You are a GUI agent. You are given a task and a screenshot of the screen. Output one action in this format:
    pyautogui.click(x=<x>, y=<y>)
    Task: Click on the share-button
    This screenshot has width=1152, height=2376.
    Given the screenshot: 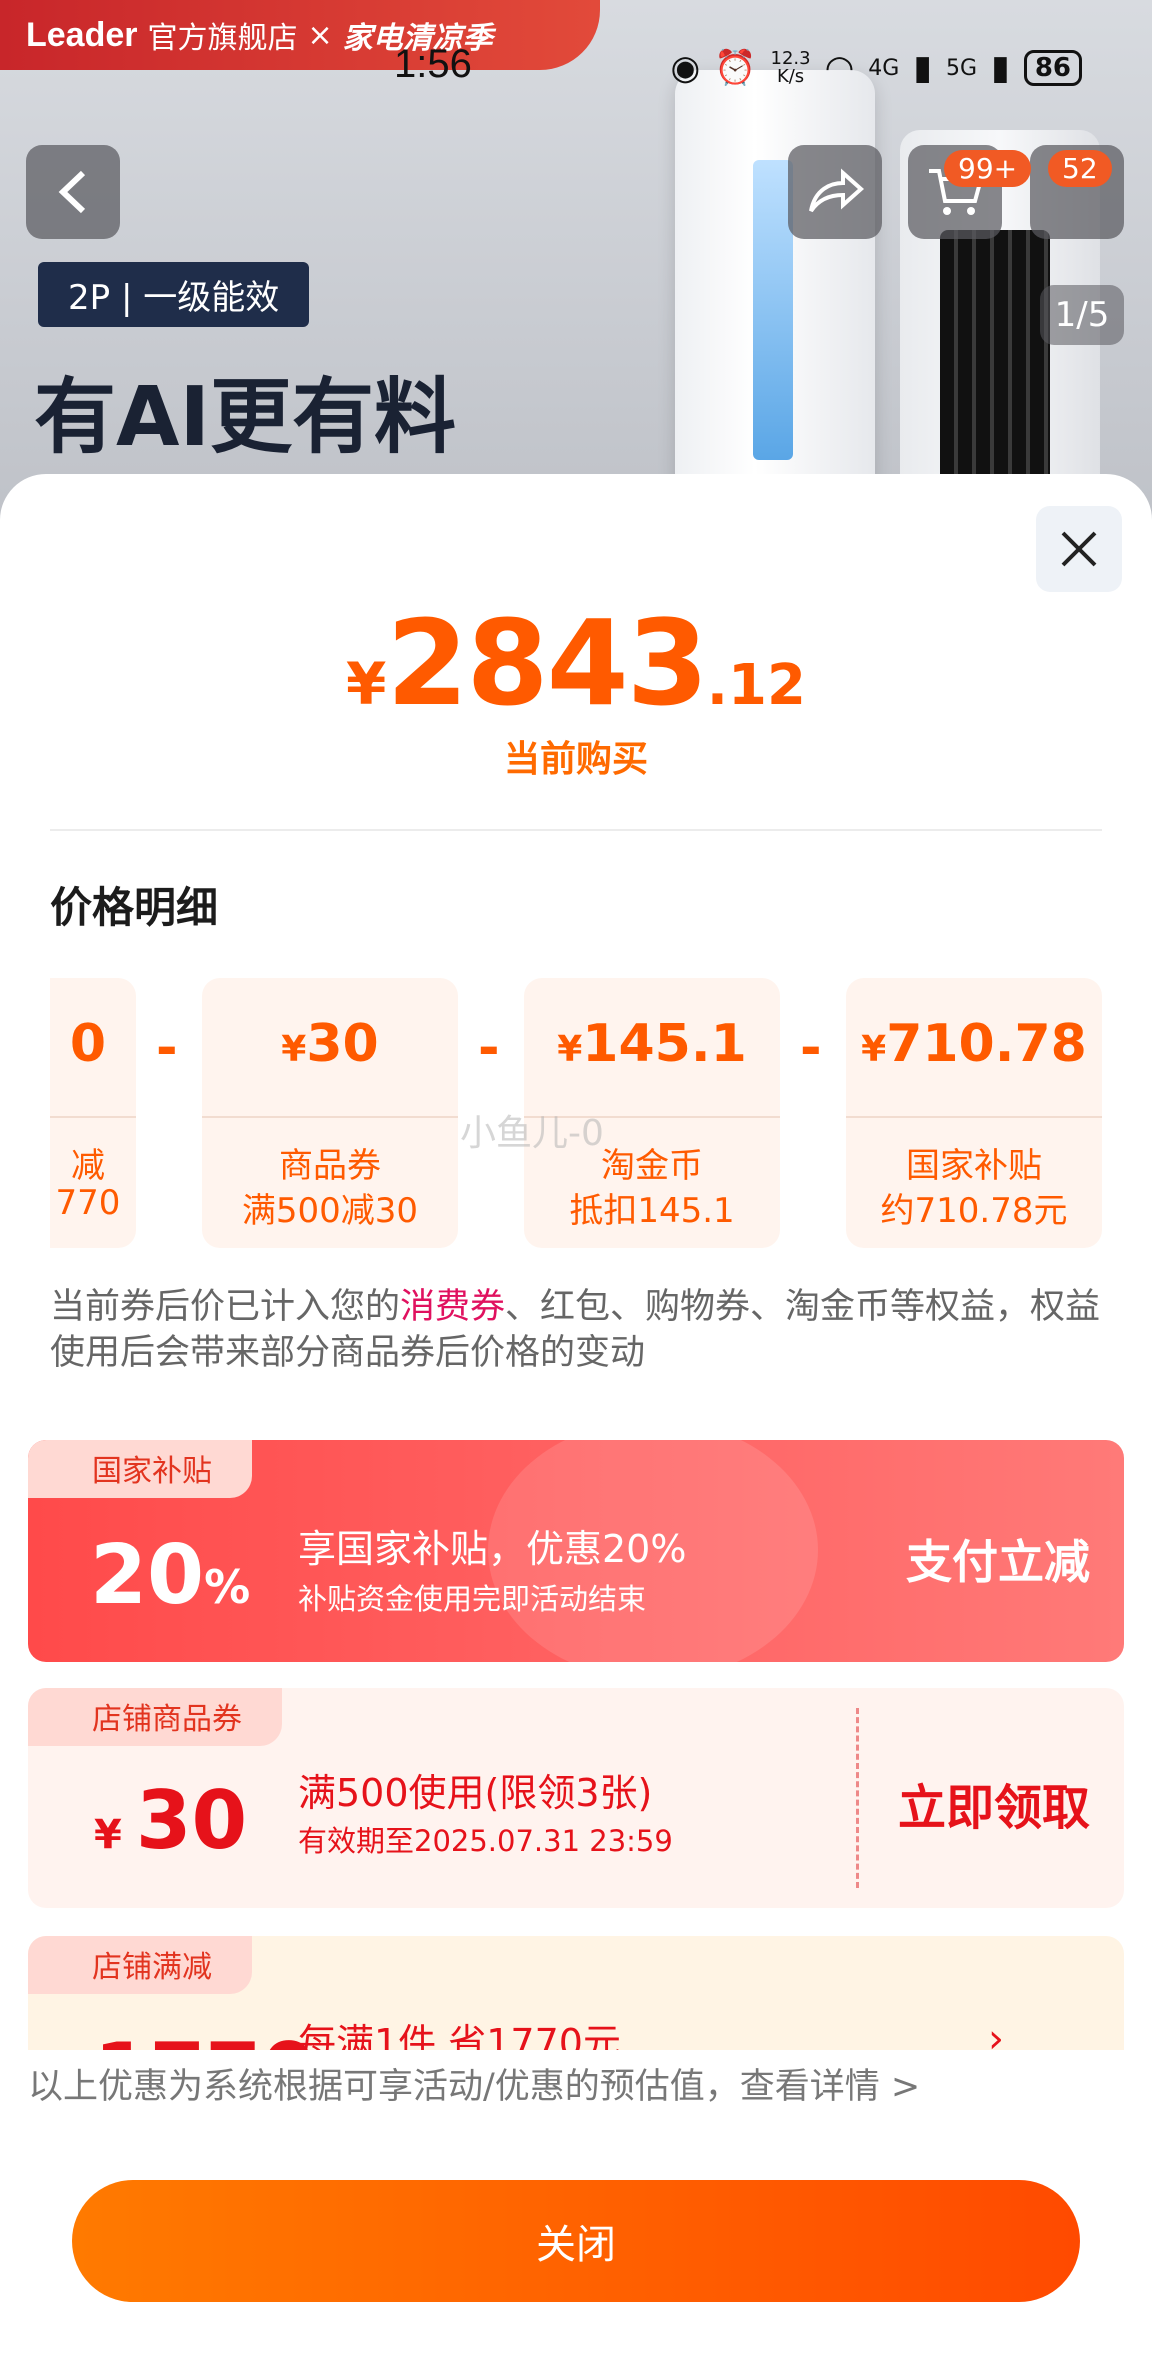 What is the action you would take?
    pyautogui.click(x=835, y=192)
    